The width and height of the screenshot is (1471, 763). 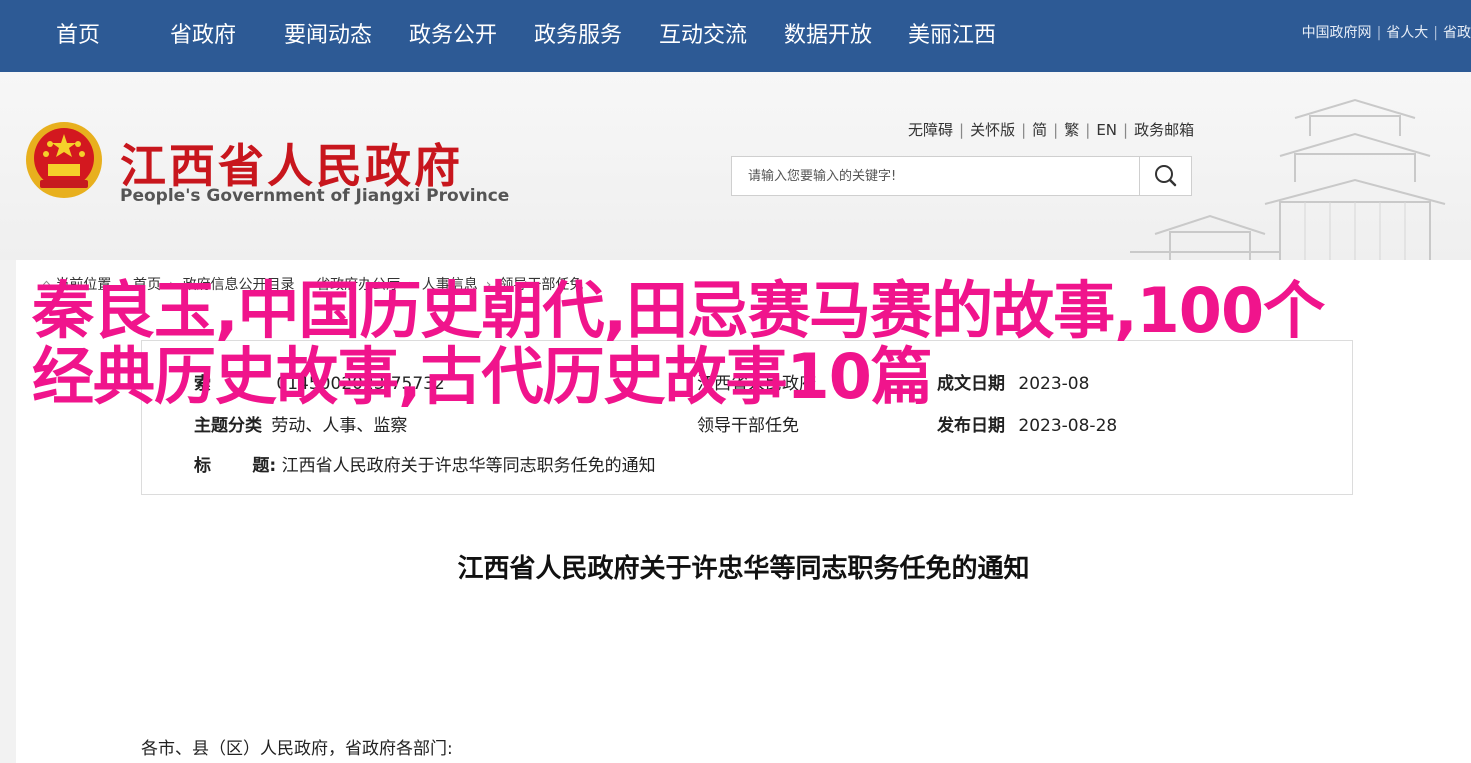 I want to click on meta-row-topic-2: 领导干部任免, so click(x=748, y=423).